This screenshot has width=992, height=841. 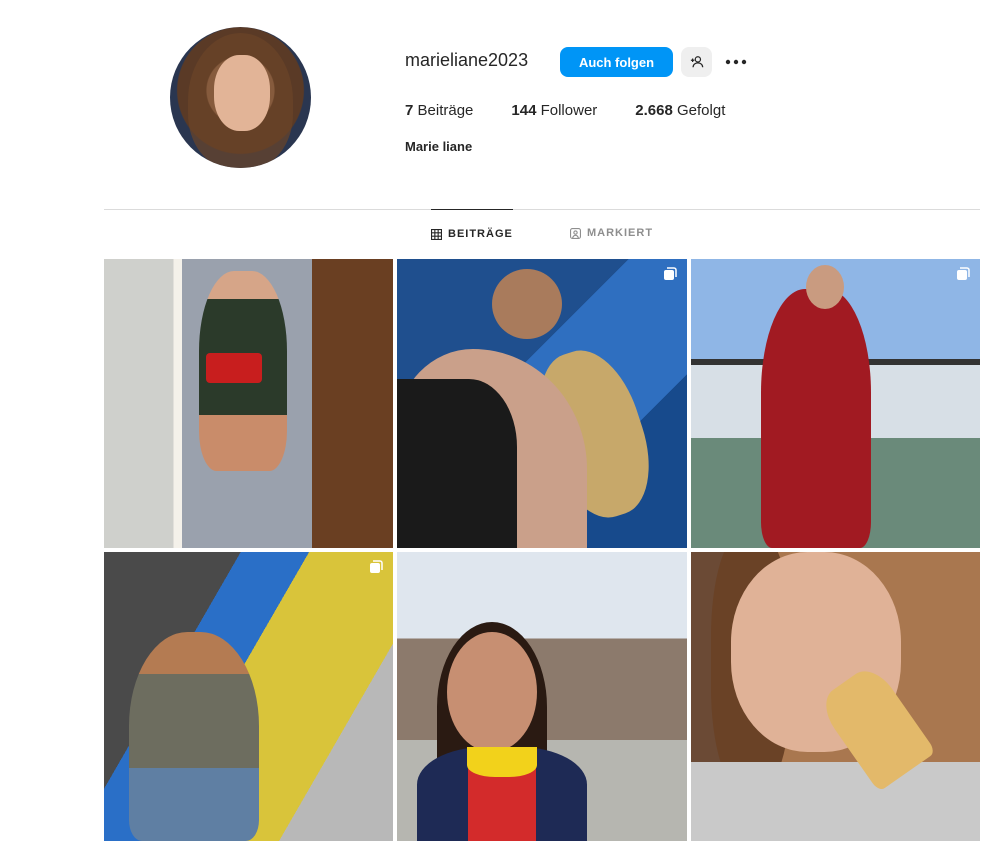 What do you see at coordinates (835, 801) in the screenshot?
I see `post-image-shirt` at bounding box center [835, 801].